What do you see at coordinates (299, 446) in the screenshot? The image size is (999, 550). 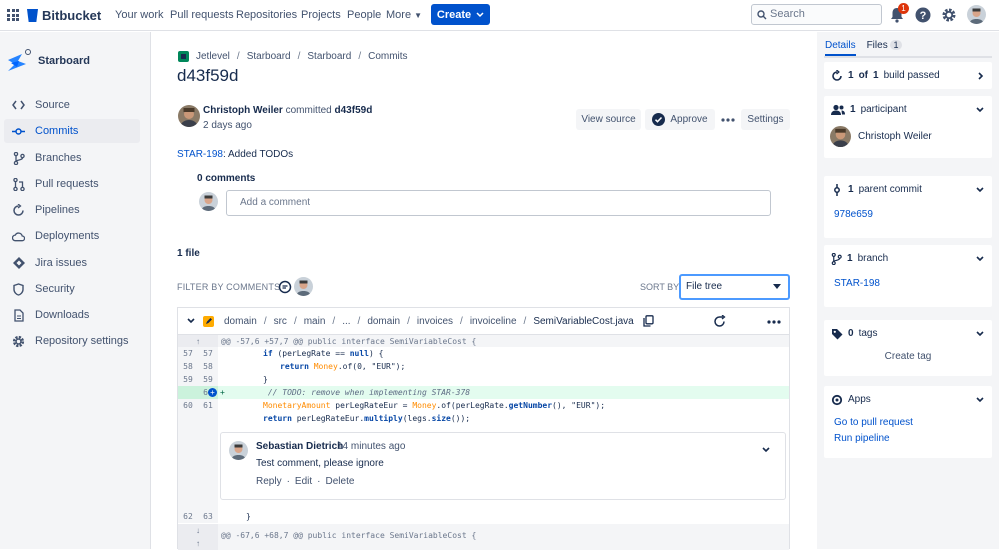 I see `comment-author: Sebastian Dietrich` at bounding box center [299, 446].